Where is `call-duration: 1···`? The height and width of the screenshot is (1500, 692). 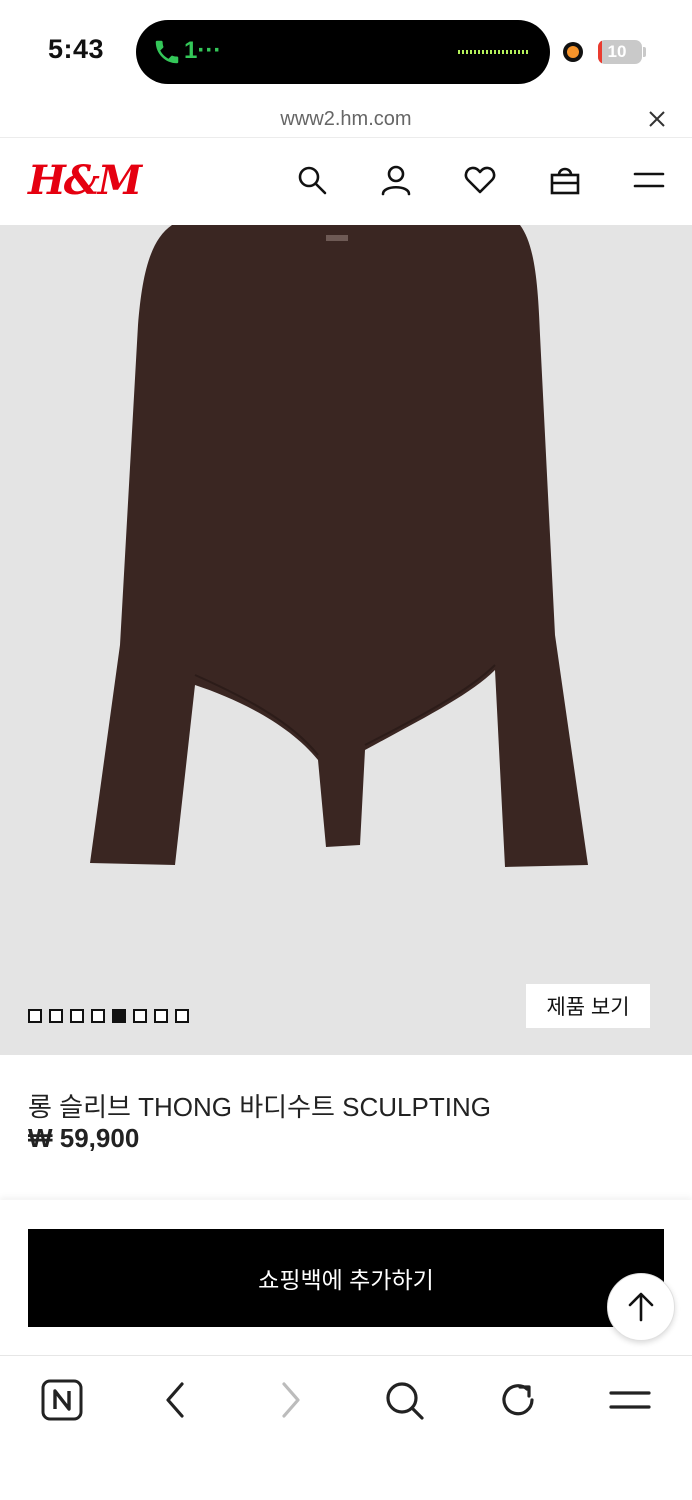 call-duration: 1··· is located at coordinates (203, 50).